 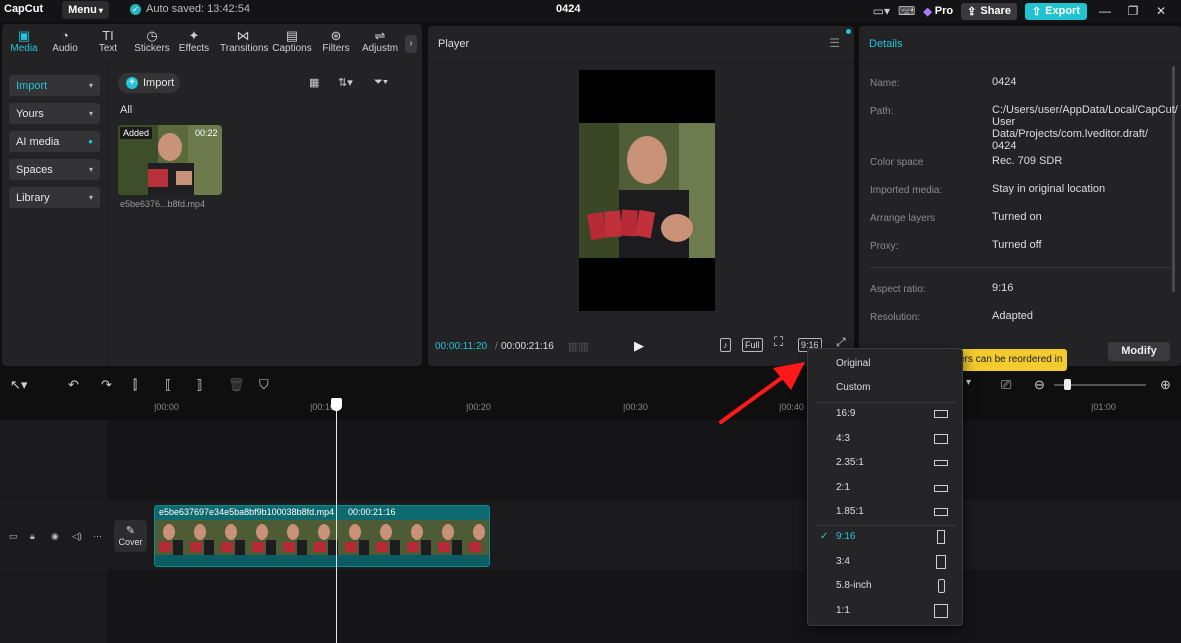 I want to click on split-right-icon: ⟧, so click(x=199, y=385).